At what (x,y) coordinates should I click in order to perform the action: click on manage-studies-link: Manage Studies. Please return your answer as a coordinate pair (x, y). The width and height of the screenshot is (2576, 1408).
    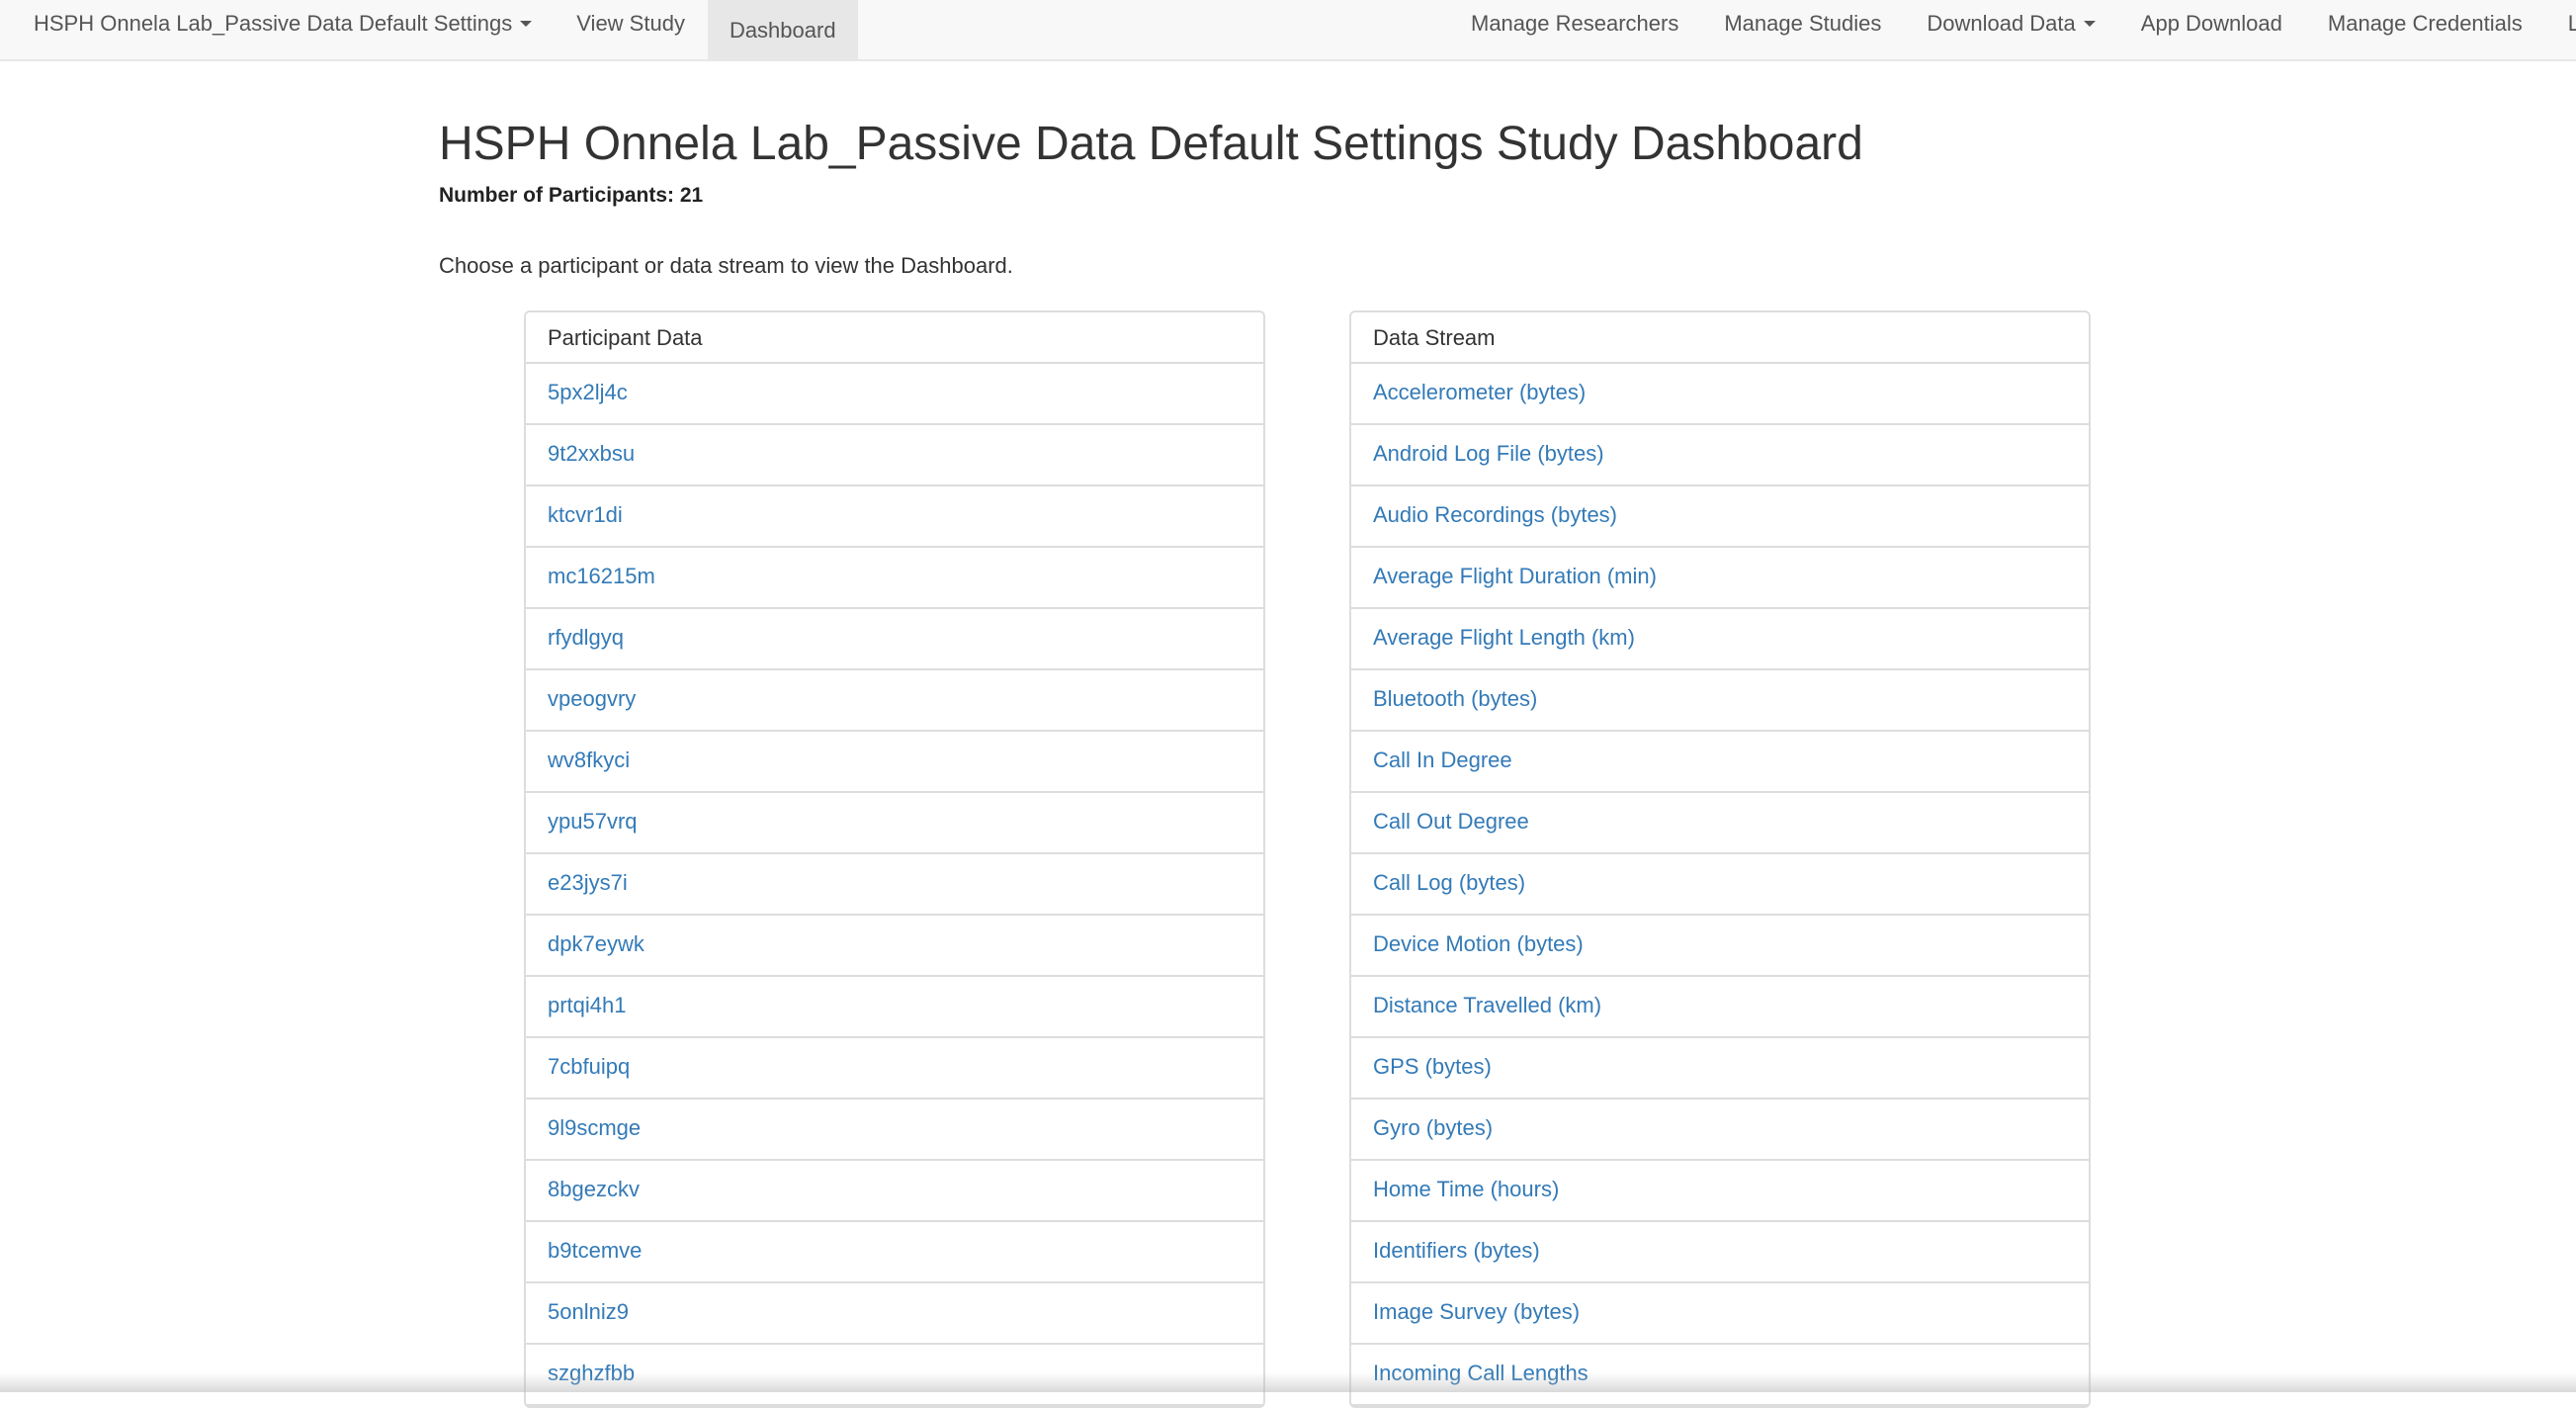
    Looking at the image, I should click on (1802, 23).